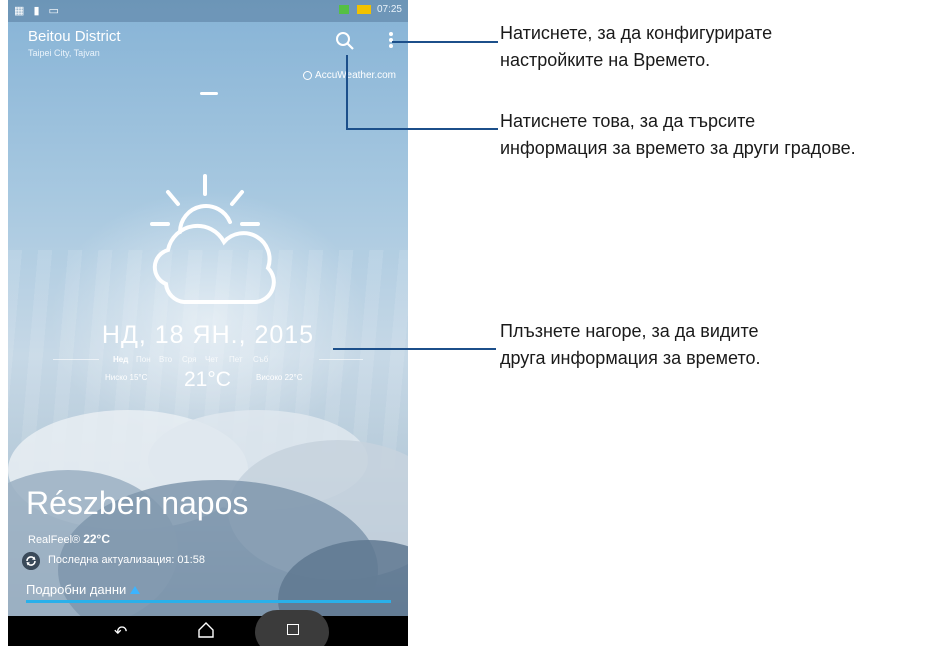 The image size is (945, 646). Describe the element at coordinates (208, 335) in the screenshot. I see `date-label: НД, 18 ЯН., 2015` at that location.